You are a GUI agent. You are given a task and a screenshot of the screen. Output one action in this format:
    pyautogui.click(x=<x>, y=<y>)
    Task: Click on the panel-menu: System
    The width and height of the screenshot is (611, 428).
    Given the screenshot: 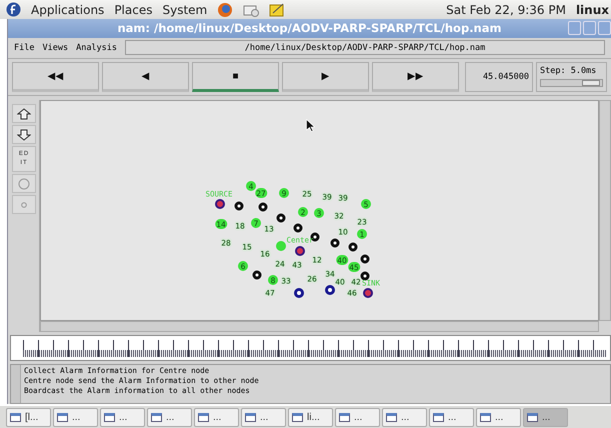 What is the action you would take?
    pyautogui.click(x=185, y=9)
    